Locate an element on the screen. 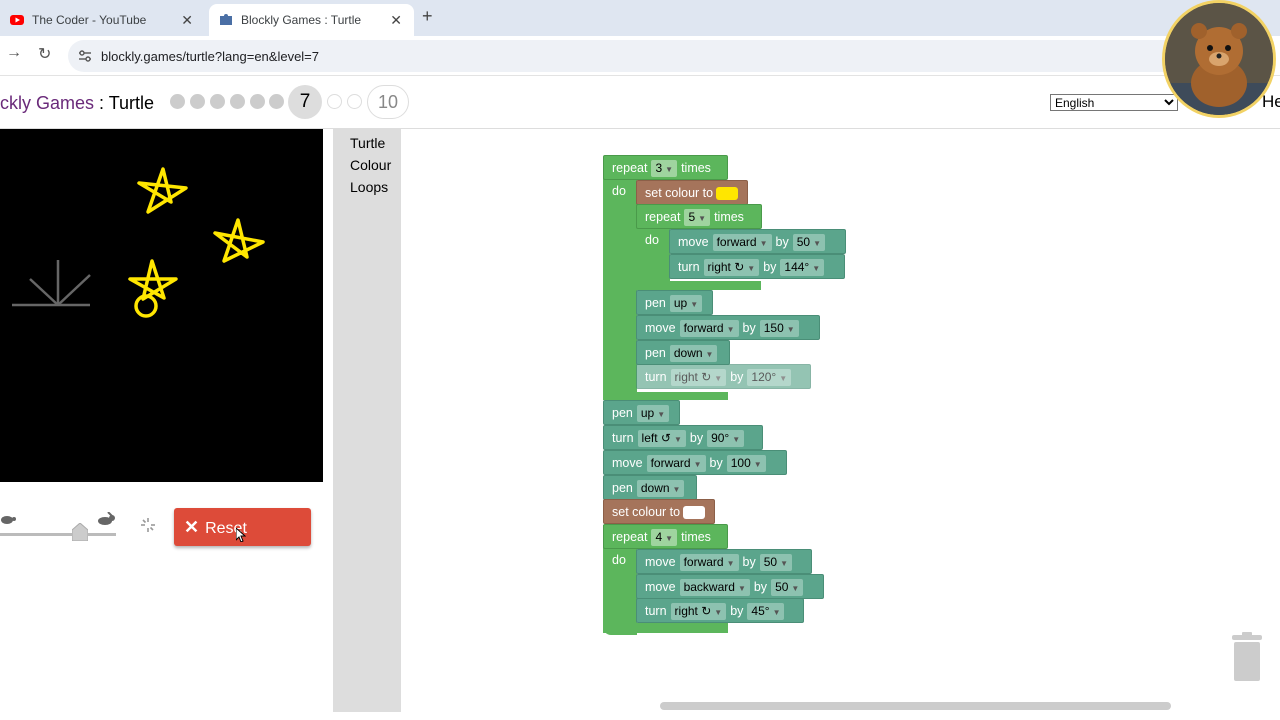 The height and width of the screenshot is (720, 1280). level-4-dot is located at coordinates (237, 101).